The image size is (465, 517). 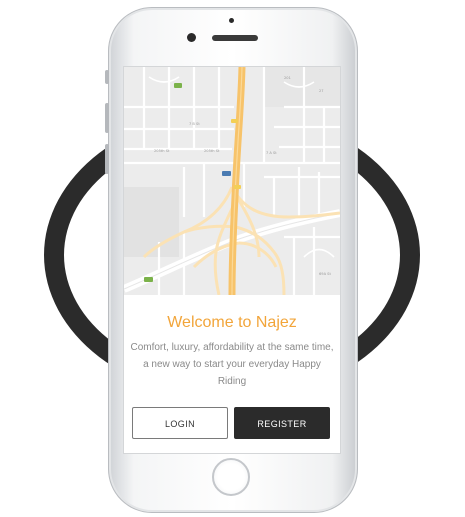 What do you see at coordinates (321, 91) in the screenshot?
I see `svg-text: 27` at bounding box center [321, 91].